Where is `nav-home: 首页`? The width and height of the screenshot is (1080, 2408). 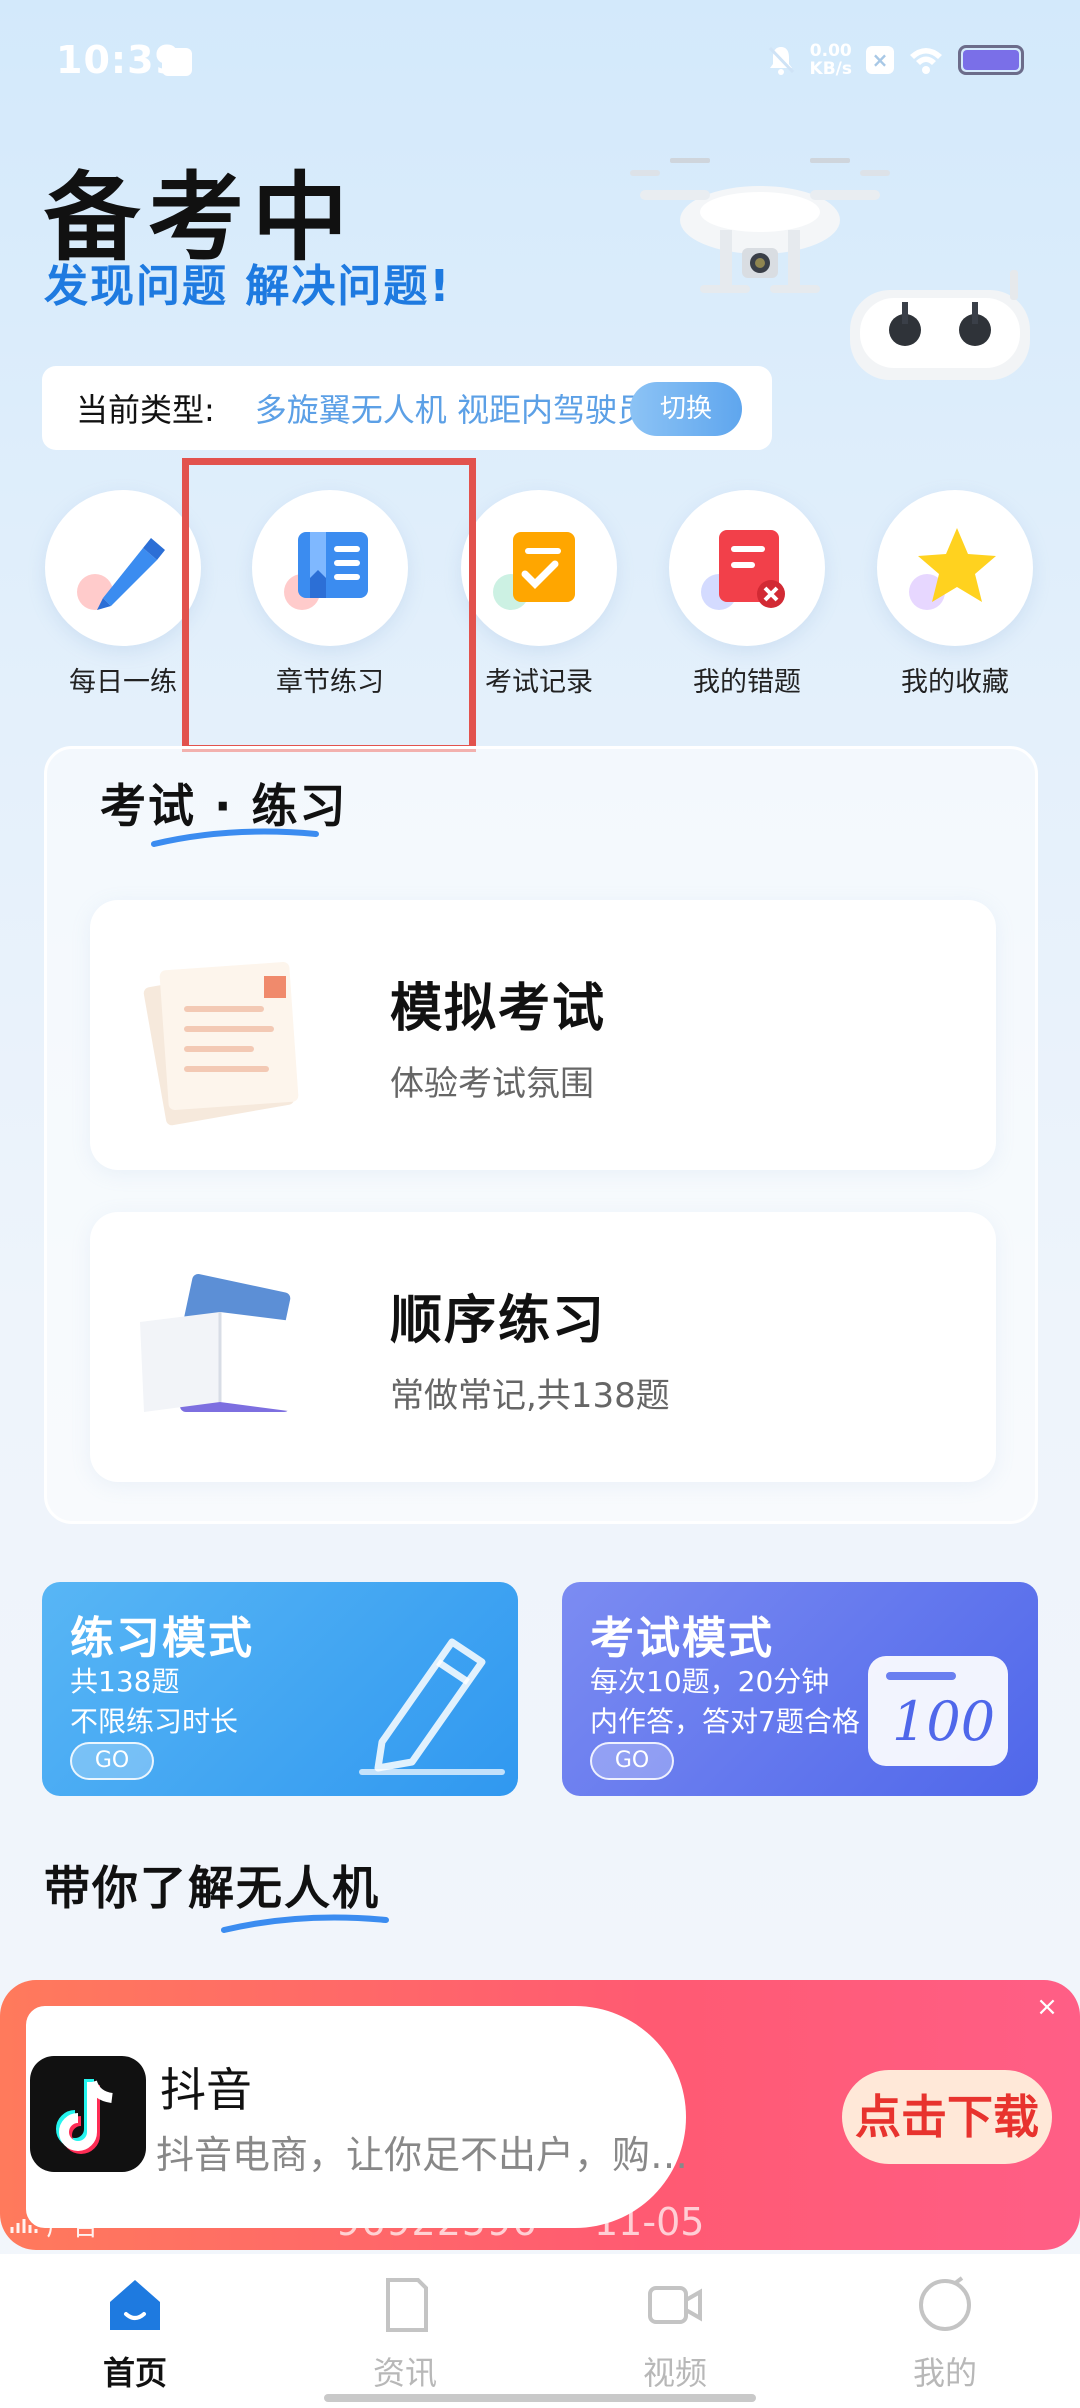 nav-home: 首页 is located at coordinates (135, 2334).